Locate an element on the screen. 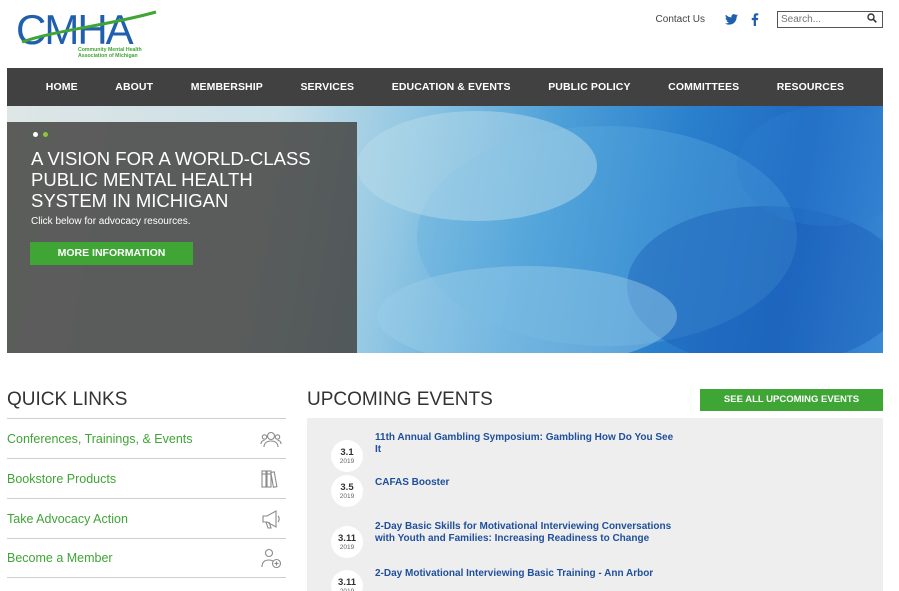  event-item: 3.5 2019 CAFAS Booster is located at coordinates (595, 496).